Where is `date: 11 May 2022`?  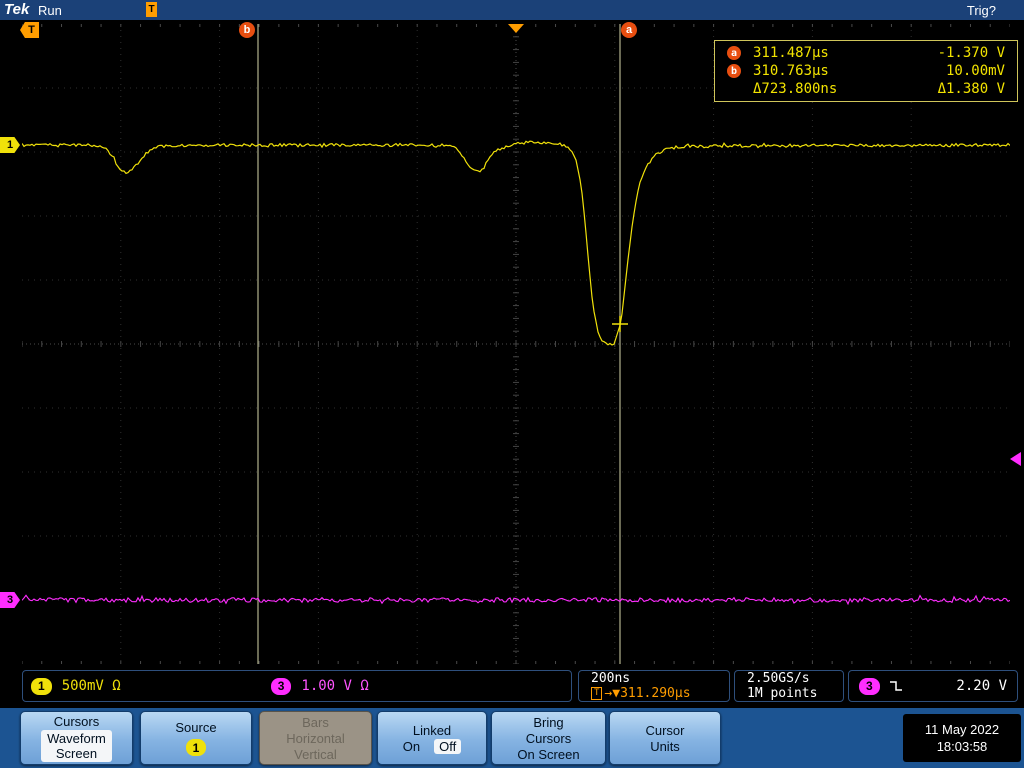 date: 11 May 2022 is located at coordinates (962, 729).